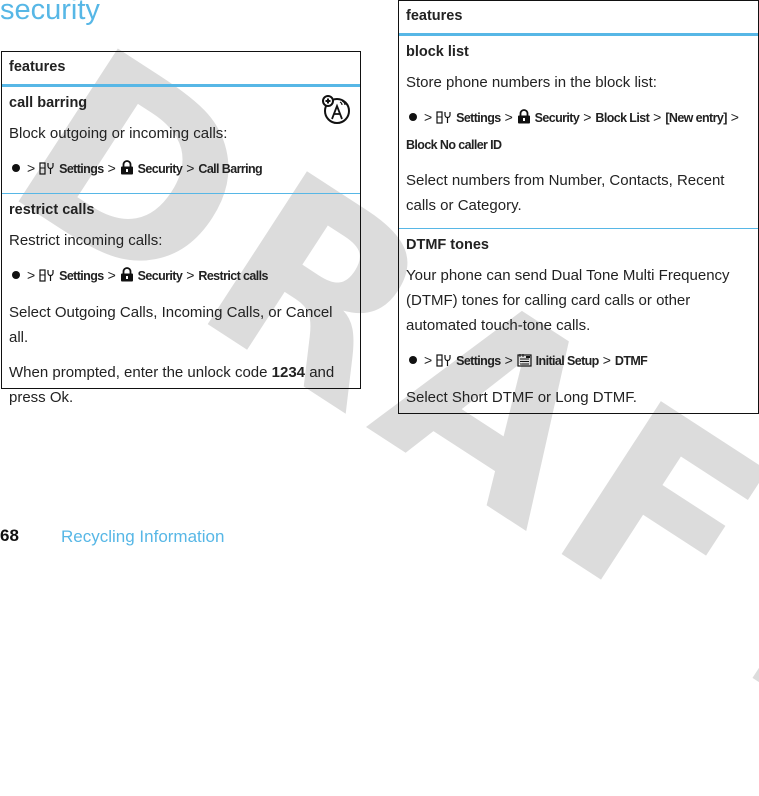 This screenshot has height=796, width=759. I want to click on menu-path-continued: Block No caller ID, so click(578, 145).